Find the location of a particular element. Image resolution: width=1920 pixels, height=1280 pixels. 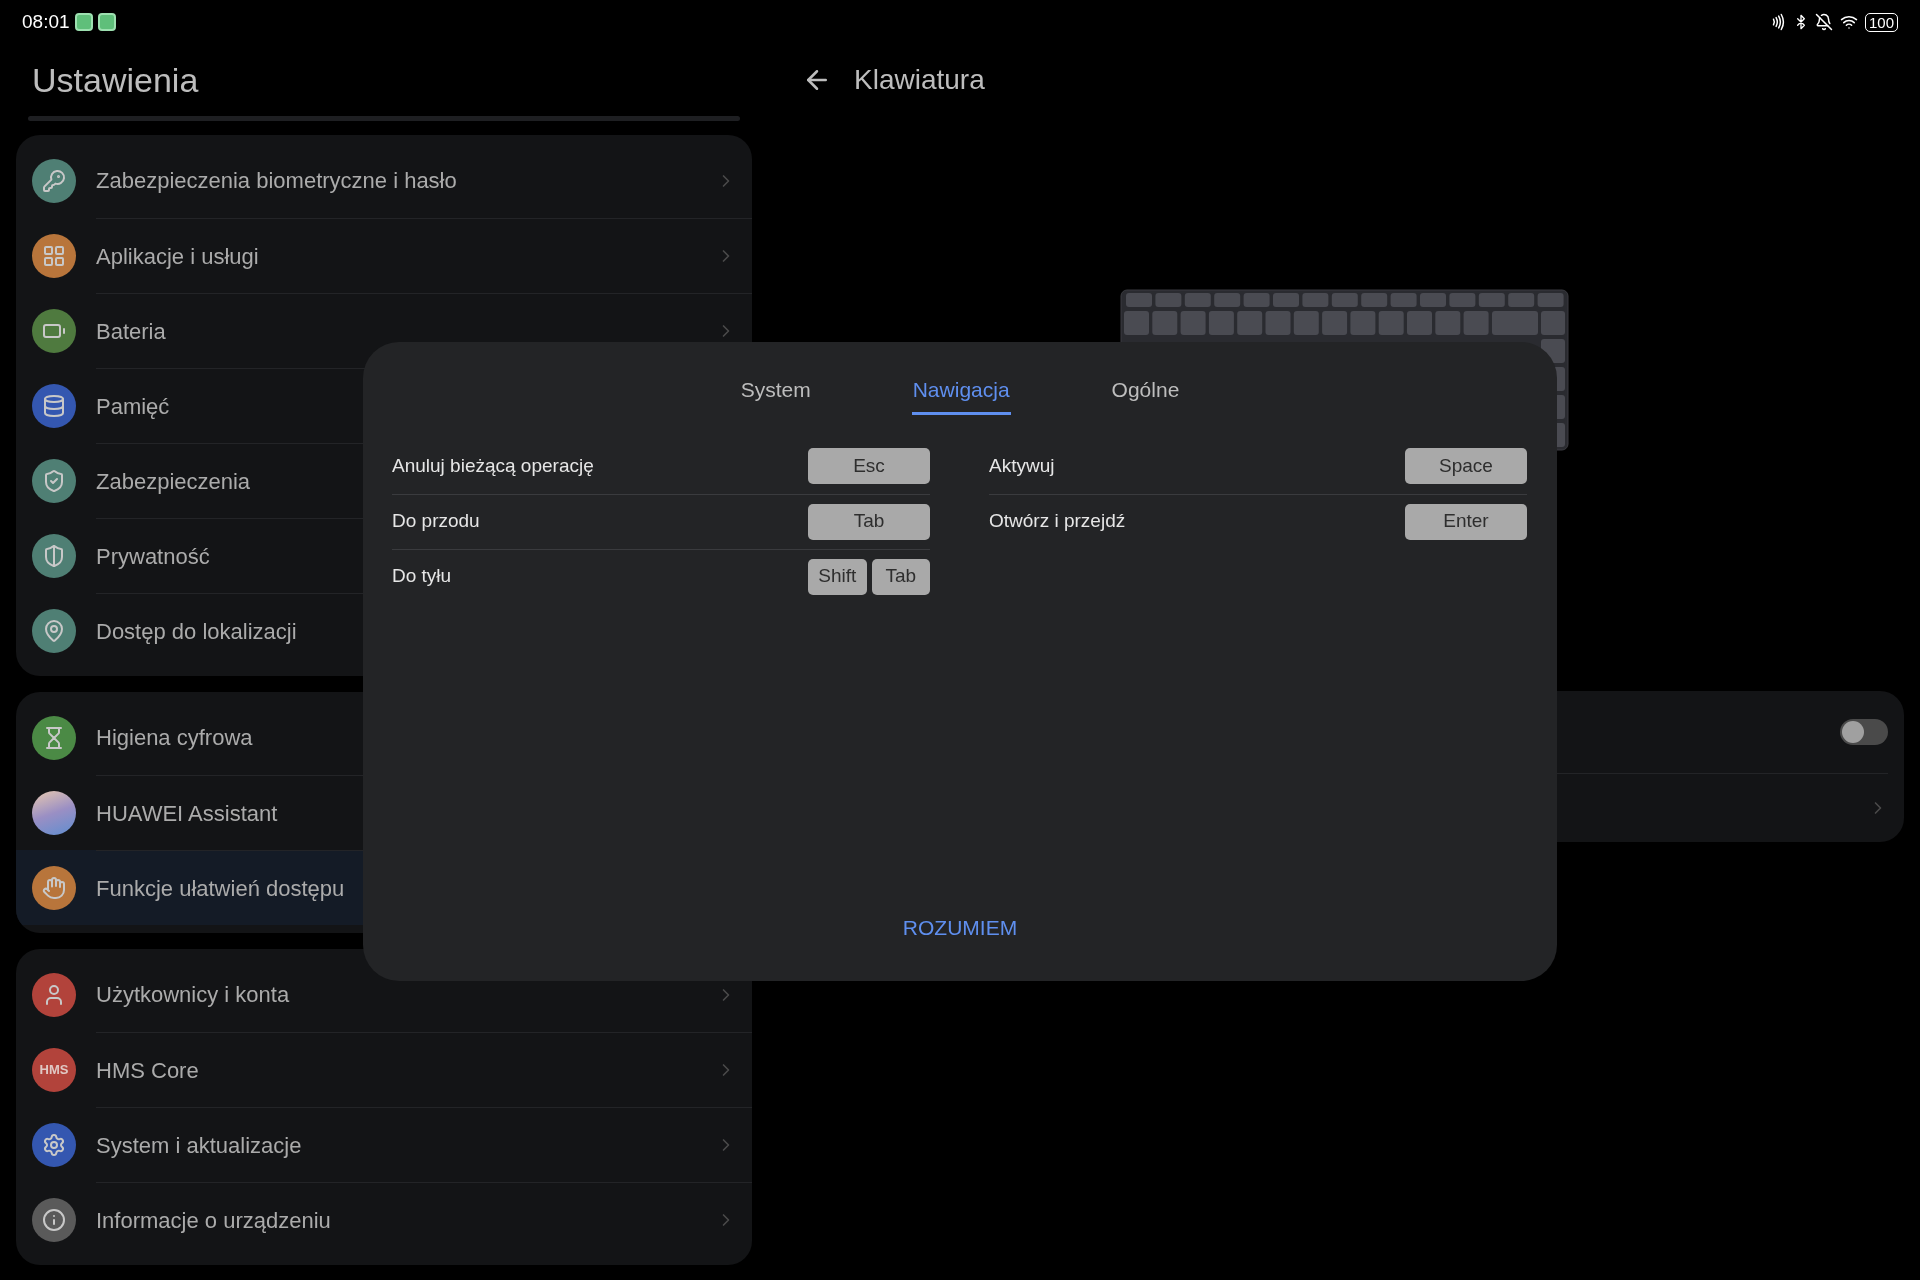

tab: Ogólne is located at coordinates (1145, 394).